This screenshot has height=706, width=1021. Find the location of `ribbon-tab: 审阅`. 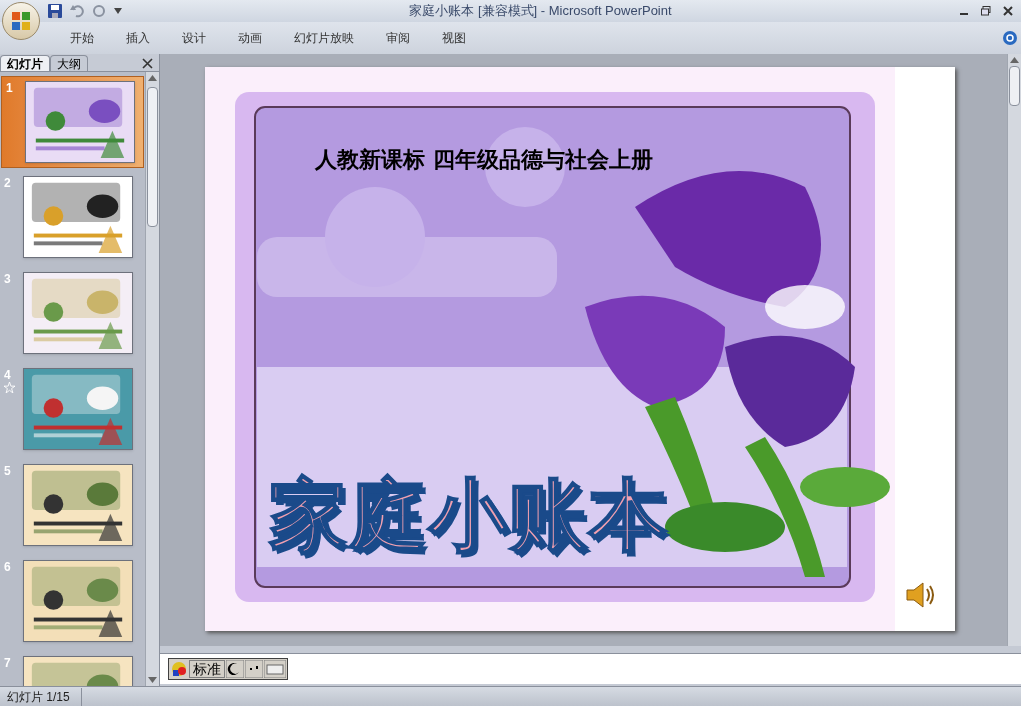

ribbon-tab: 审阅 is located at coordinates (398, 38).